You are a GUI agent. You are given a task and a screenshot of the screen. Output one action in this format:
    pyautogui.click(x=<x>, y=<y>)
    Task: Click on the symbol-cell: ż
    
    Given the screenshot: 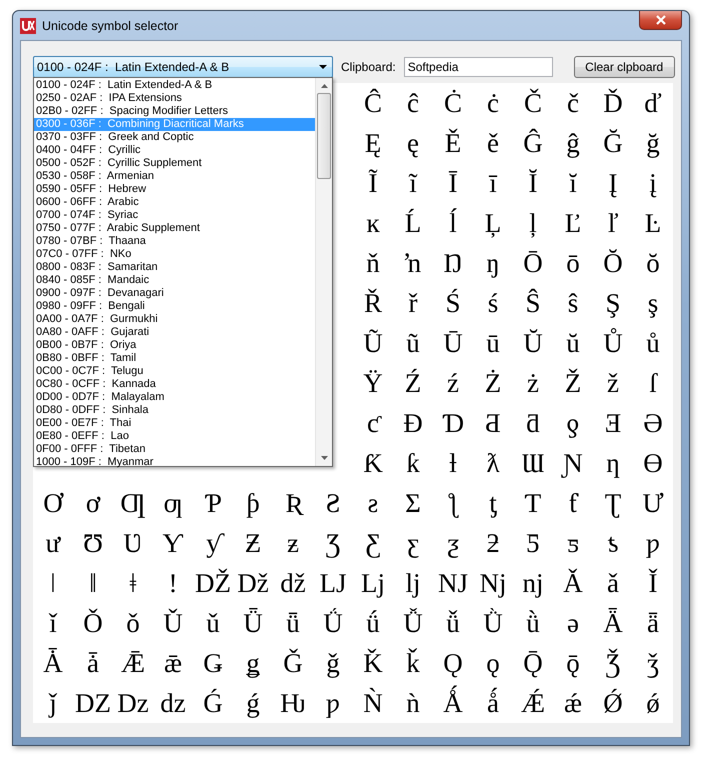 What is the action you would take?
    pyautogui.click(x=533, y=383)
    